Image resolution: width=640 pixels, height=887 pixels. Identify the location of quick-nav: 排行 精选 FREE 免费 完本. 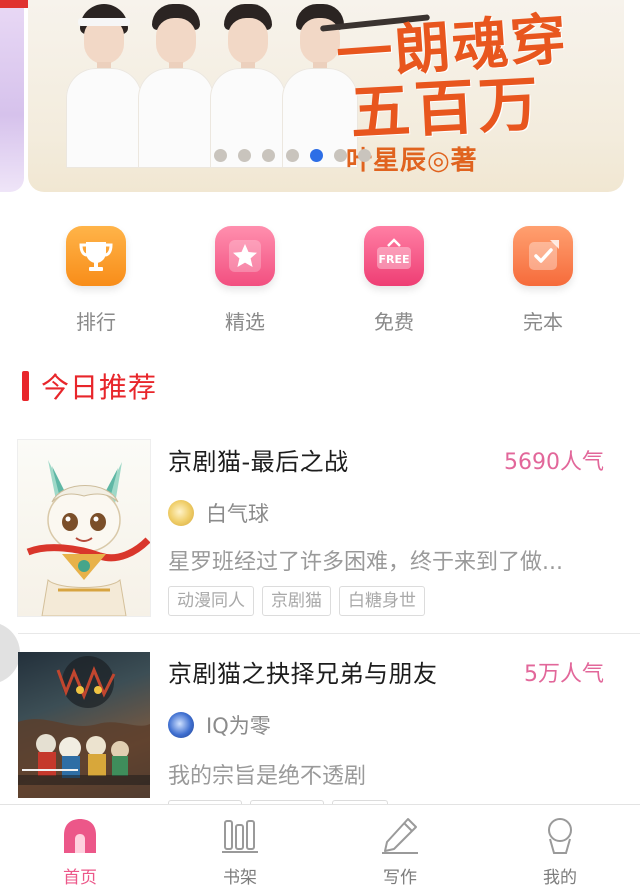
(320, 282).